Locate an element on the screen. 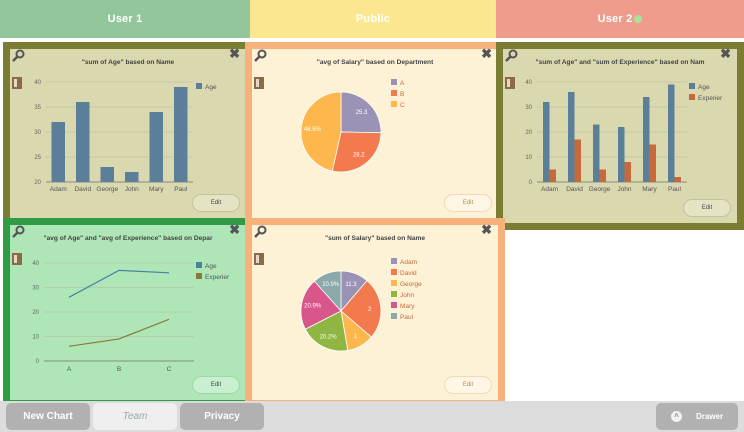  y-tick-label: 0 is located at coordinates (38, 362).